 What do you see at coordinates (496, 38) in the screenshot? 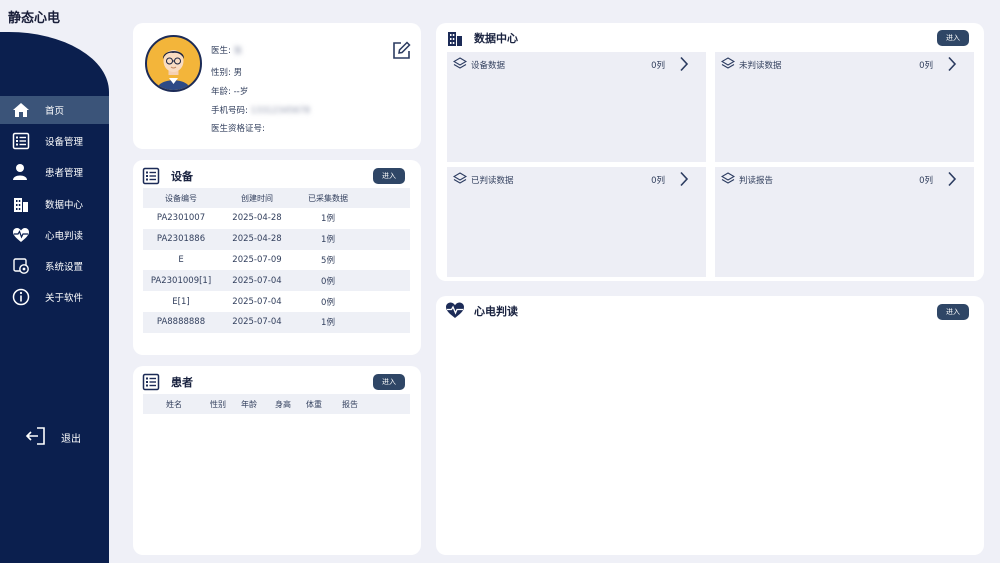
I see `data-center-title: 数据中心` at bounding box center [496, 38].